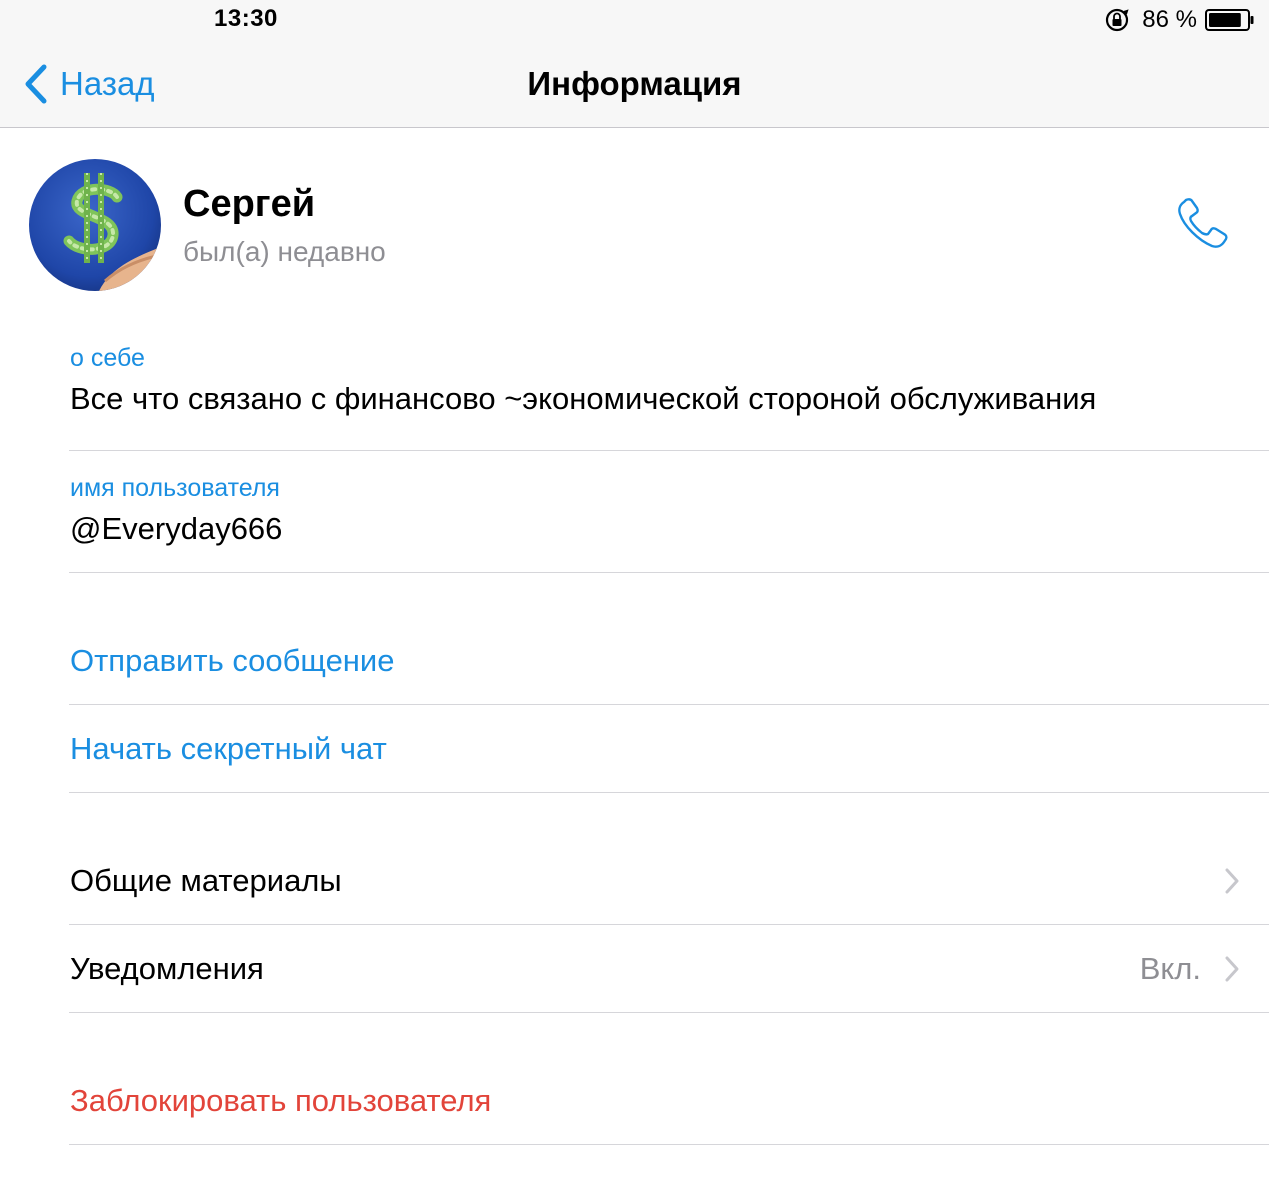 Image resolution: width=1269 pixels, height=1202 pixels. Describe the element at coordinates (634, 83) in the screenshot. I see `page-title: Информация` at that location.